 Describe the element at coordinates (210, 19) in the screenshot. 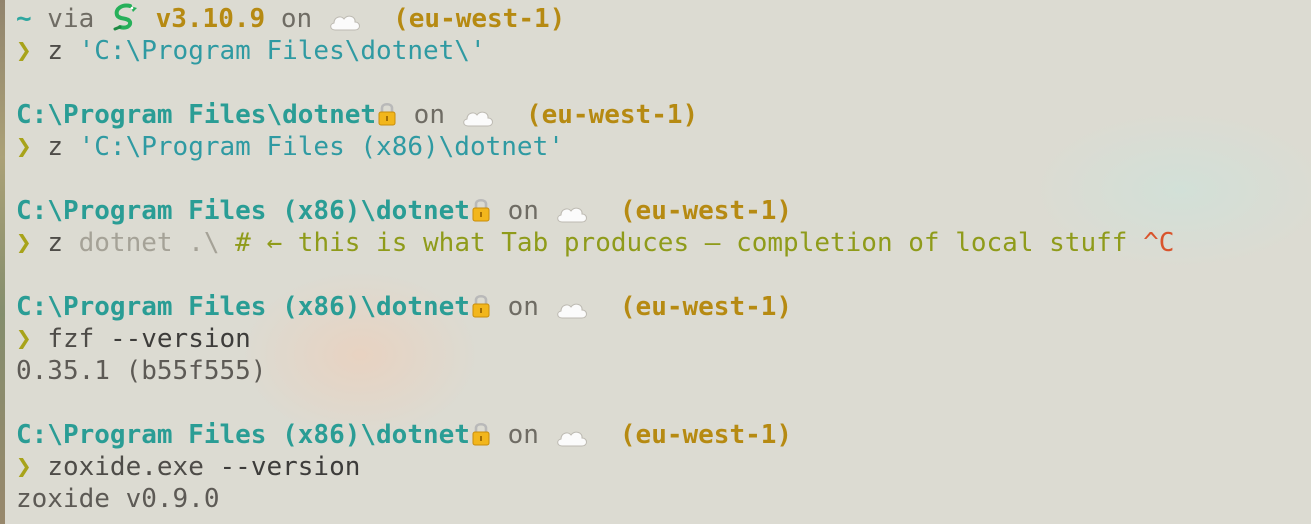

I see `python-version: v3.10.9` at that location.